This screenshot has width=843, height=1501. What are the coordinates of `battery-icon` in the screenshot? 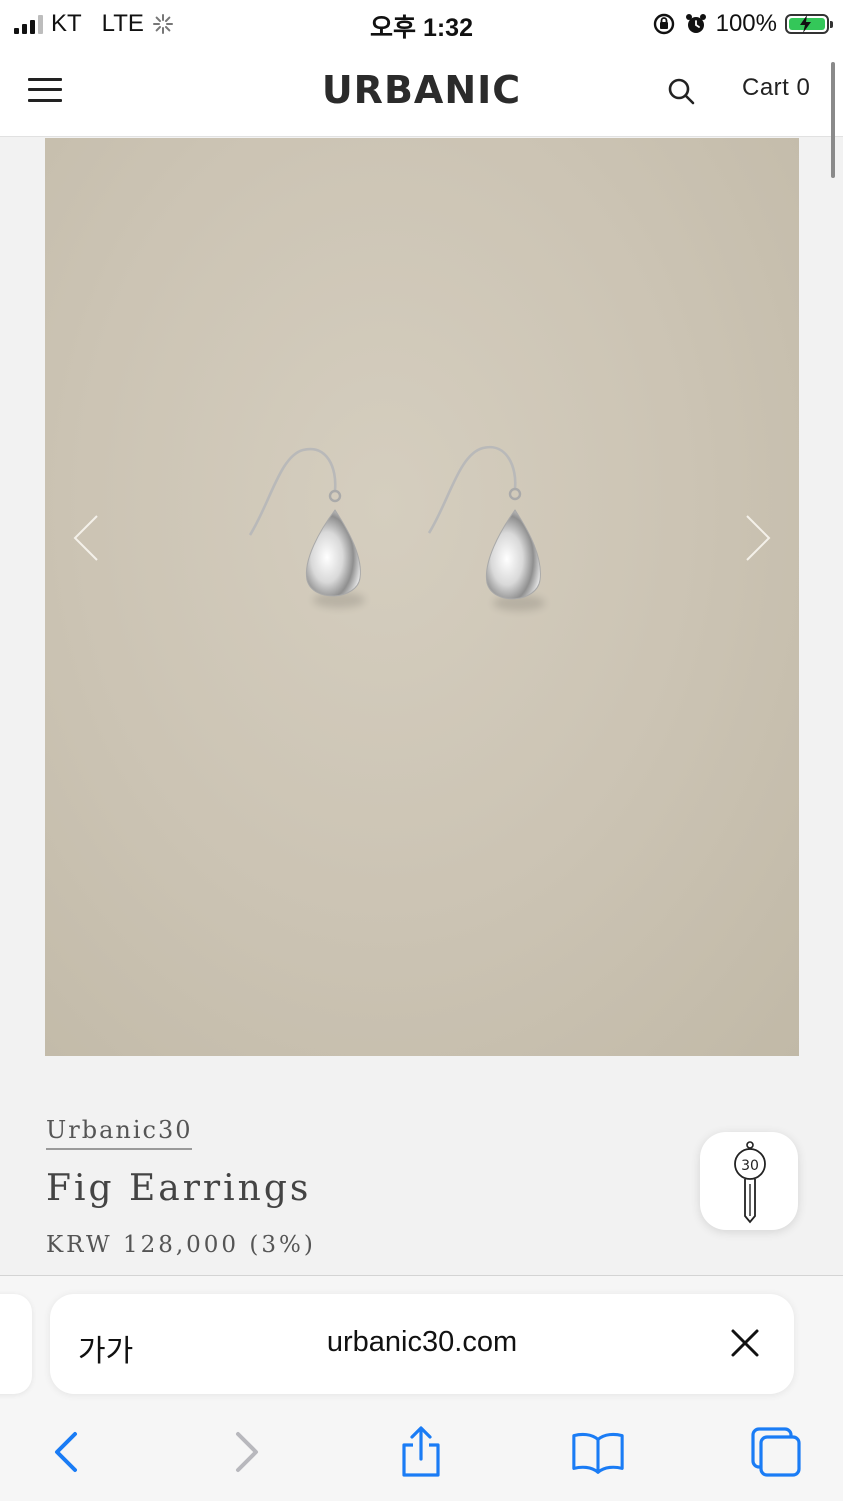 It's located at (809, 24).